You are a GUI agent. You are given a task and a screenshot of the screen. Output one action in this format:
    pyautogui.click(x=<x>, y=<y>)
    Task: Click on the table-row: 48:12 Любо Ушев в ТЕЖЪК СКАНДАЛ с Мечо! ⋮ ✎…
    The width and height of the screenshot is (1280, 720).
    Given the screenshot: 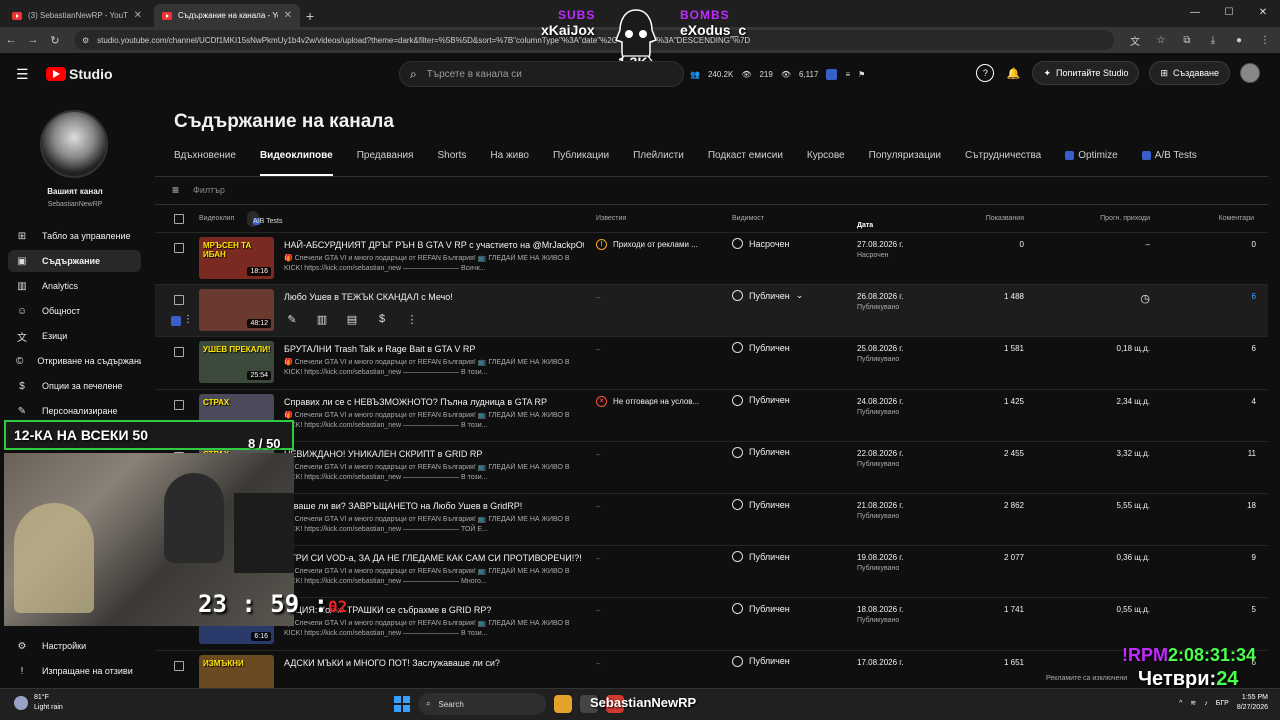 What is the action you would take?
    pyautogui.click(x=711, y=310)
    